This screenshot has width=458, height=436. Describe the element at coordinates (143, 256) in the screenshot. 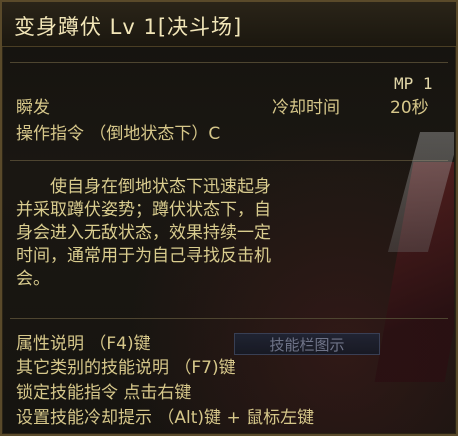

I see `description-line: 时间，通常用于为自己寻找反击机` at that location.